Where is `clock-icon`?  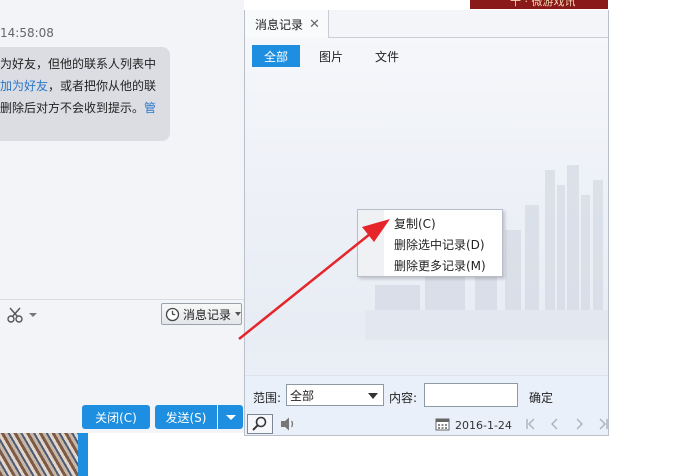
clock-icon is located at coordinates (172, 314).